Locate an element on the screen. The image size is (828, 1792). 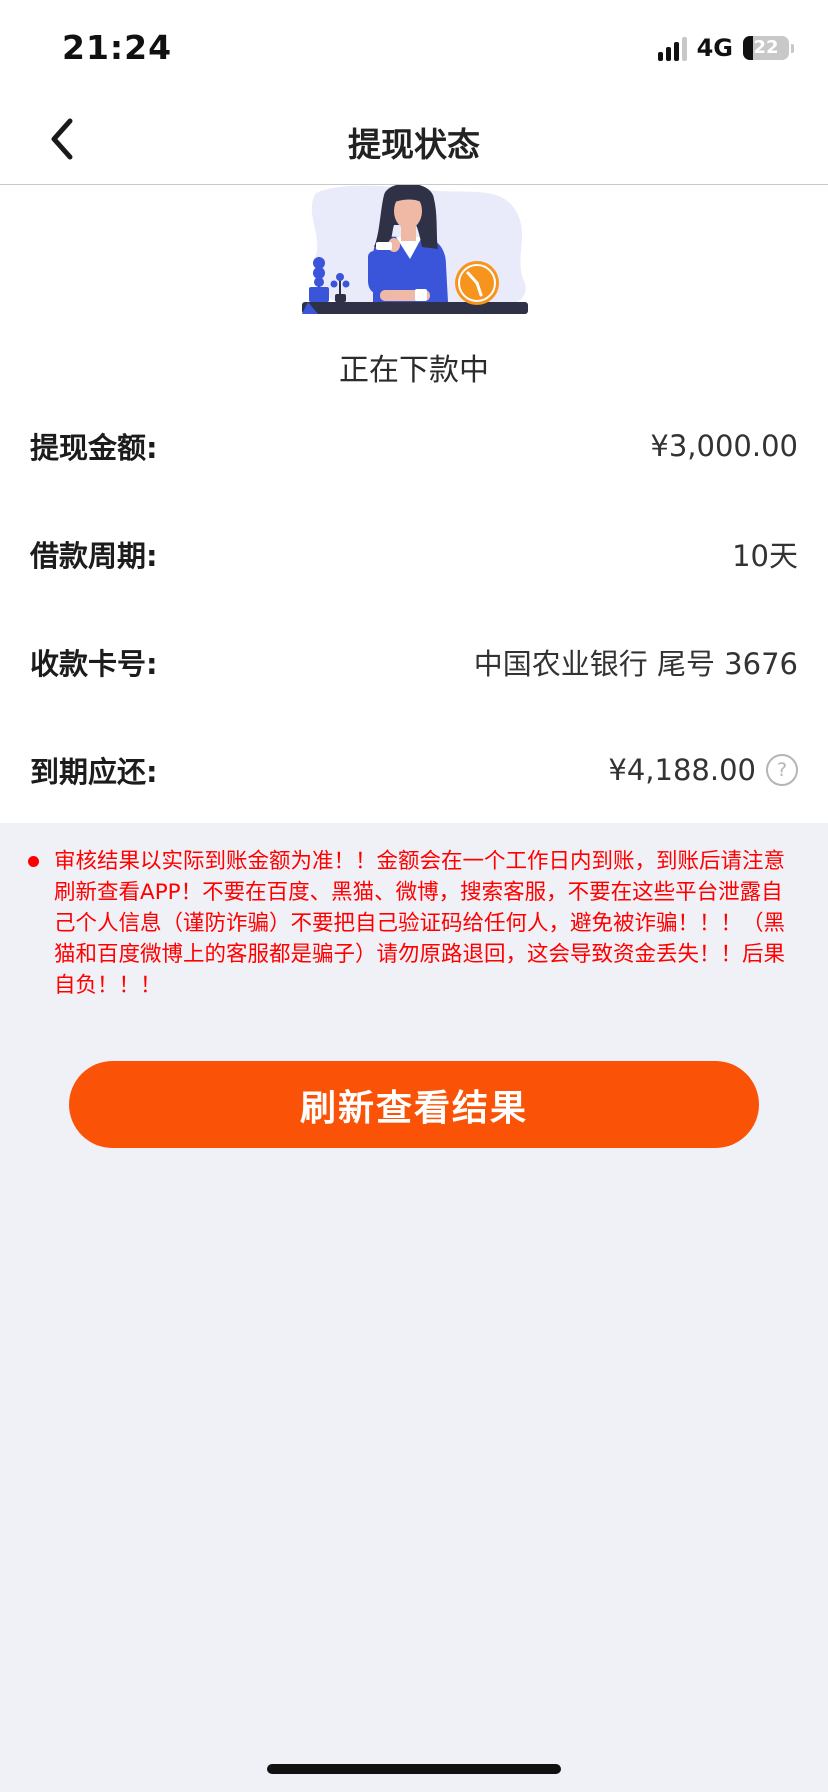
detail-value: ¥4,188.00 ? is located at coordinates (703, 770).